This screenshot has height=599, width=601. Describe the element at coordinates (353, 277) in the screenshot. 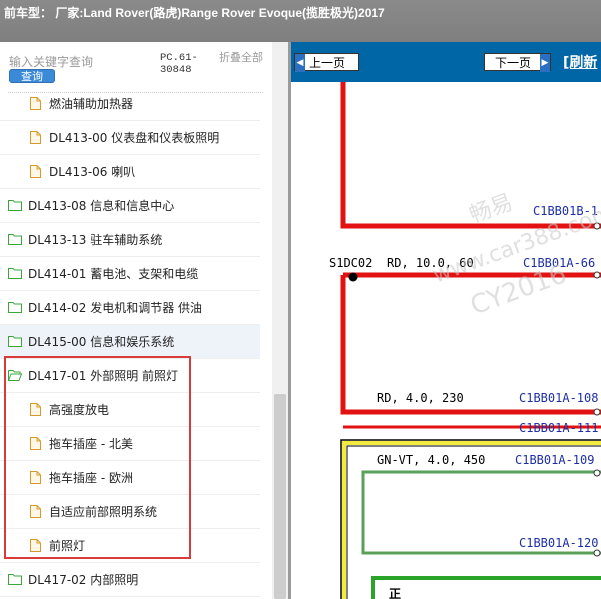

I see `splice-point` at that location.